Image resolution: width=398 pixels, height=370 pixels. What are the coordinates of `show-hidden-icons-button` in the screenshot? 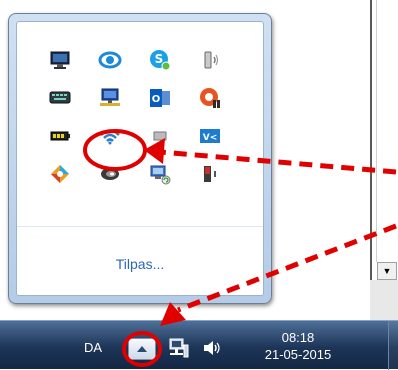 It's located at (142, 349).